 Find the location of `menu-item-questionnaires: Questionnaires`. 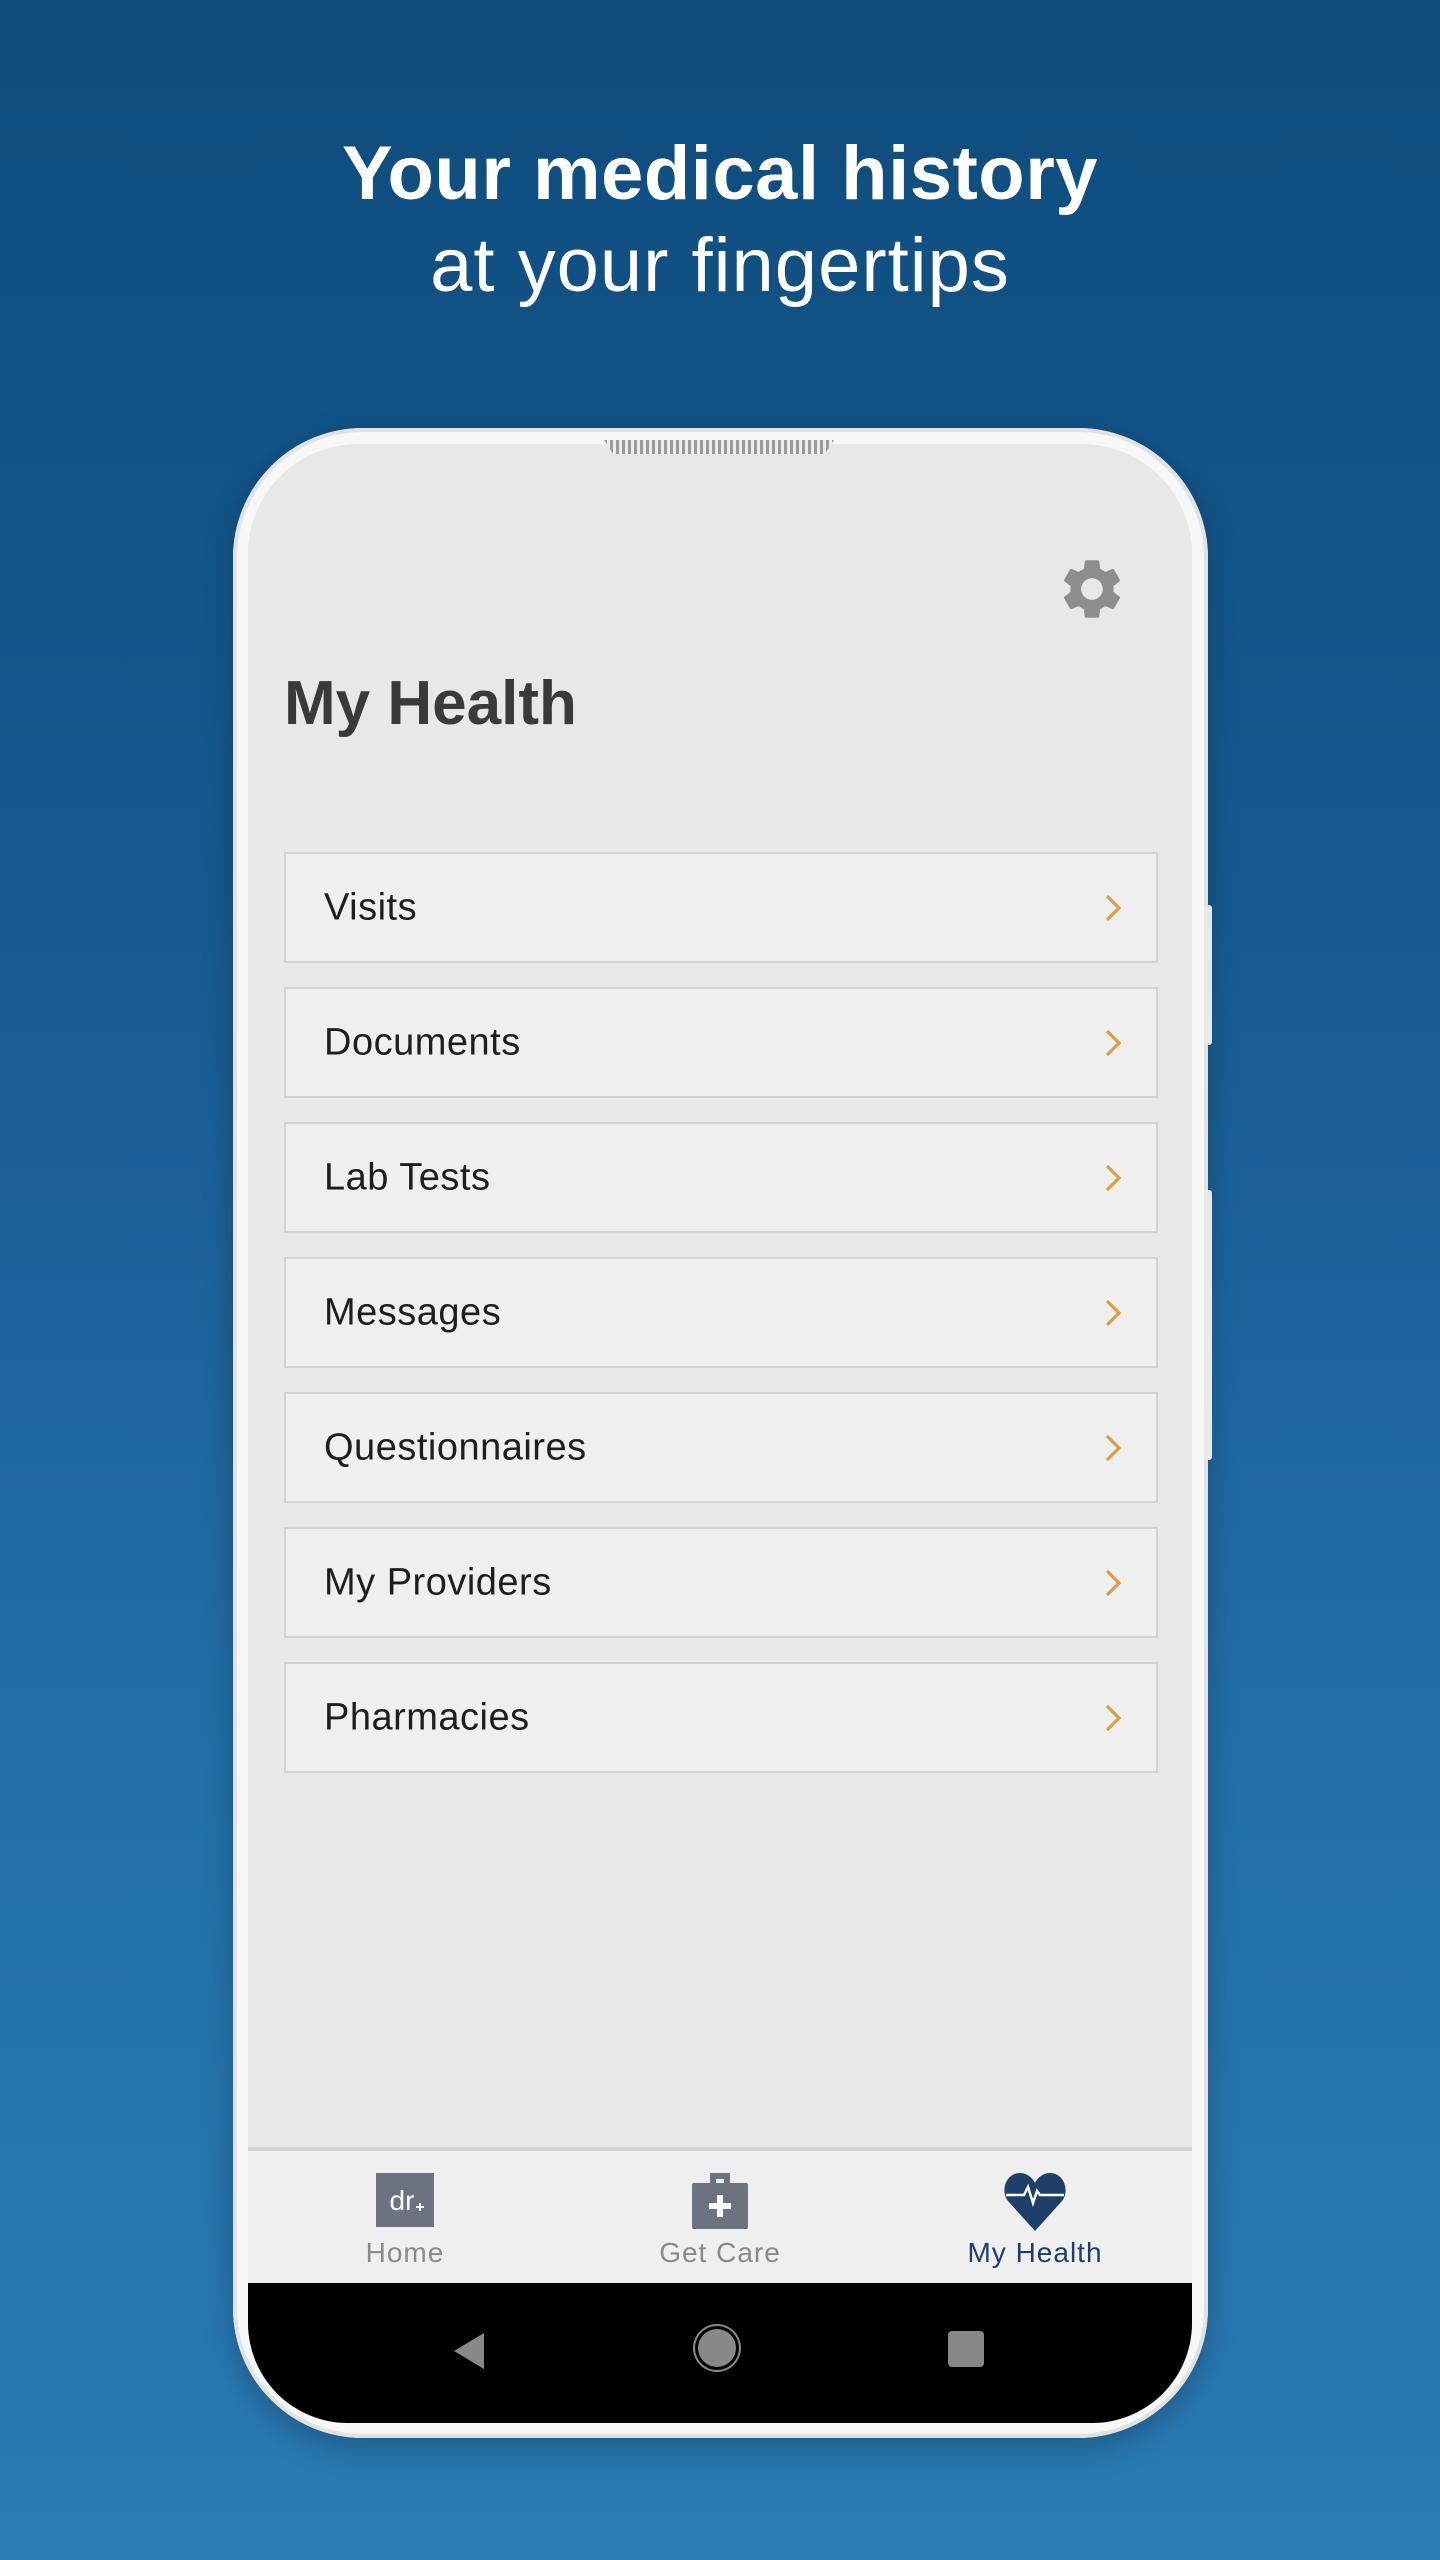

menu-item-questionnaires: Questionnaires is located at coordinates (721, 1447).